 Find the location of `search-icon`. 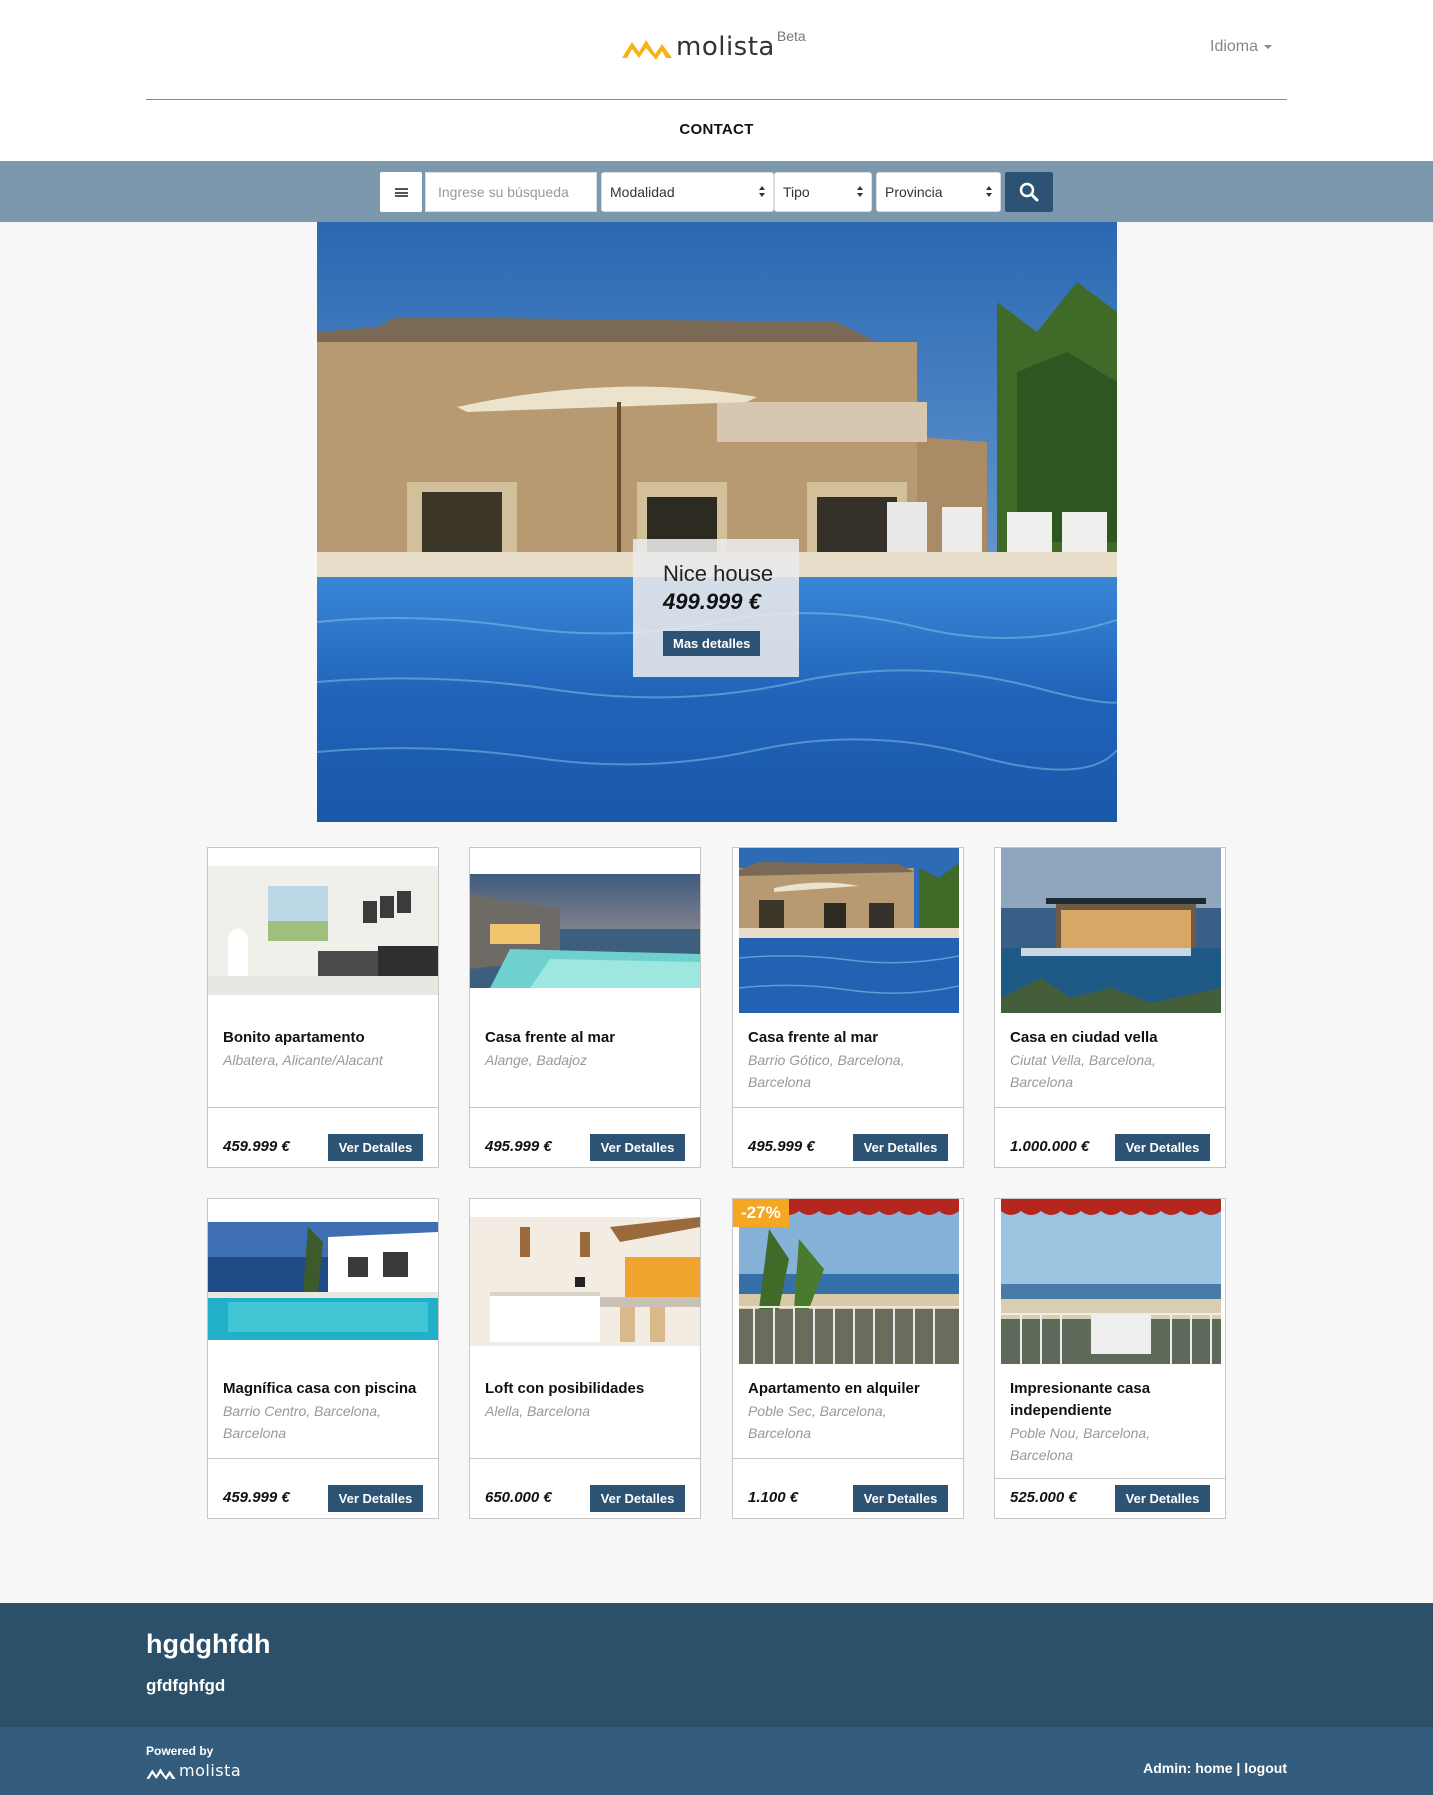

search-icon is located at coordinates (1029, 192).